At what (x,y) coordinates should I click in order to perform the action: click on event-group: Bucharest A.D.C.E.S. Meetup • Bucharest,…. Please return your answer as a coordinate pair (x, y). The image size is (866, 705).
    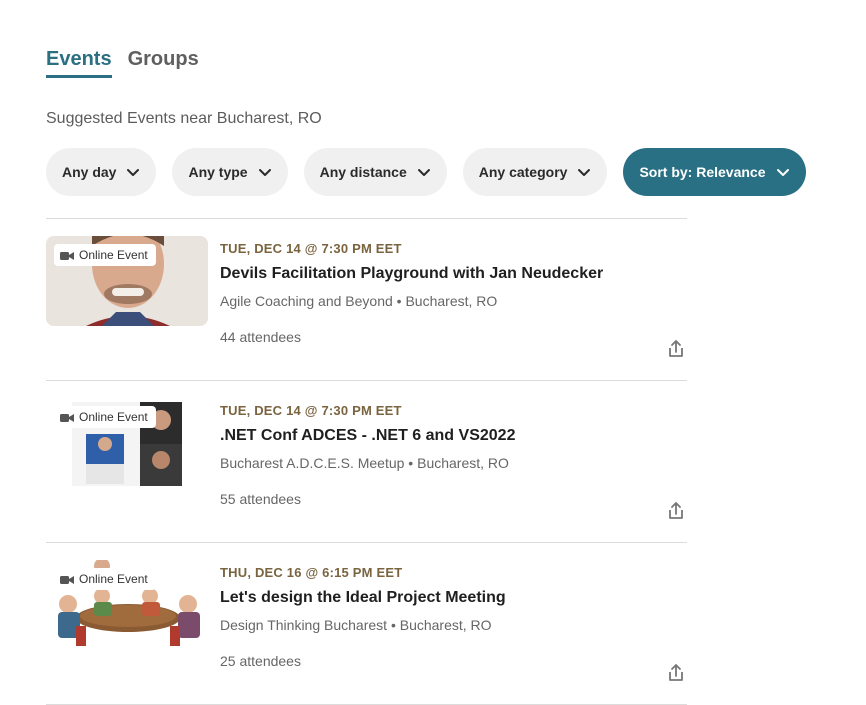
    Looking at the image, I should click on (364, 463).